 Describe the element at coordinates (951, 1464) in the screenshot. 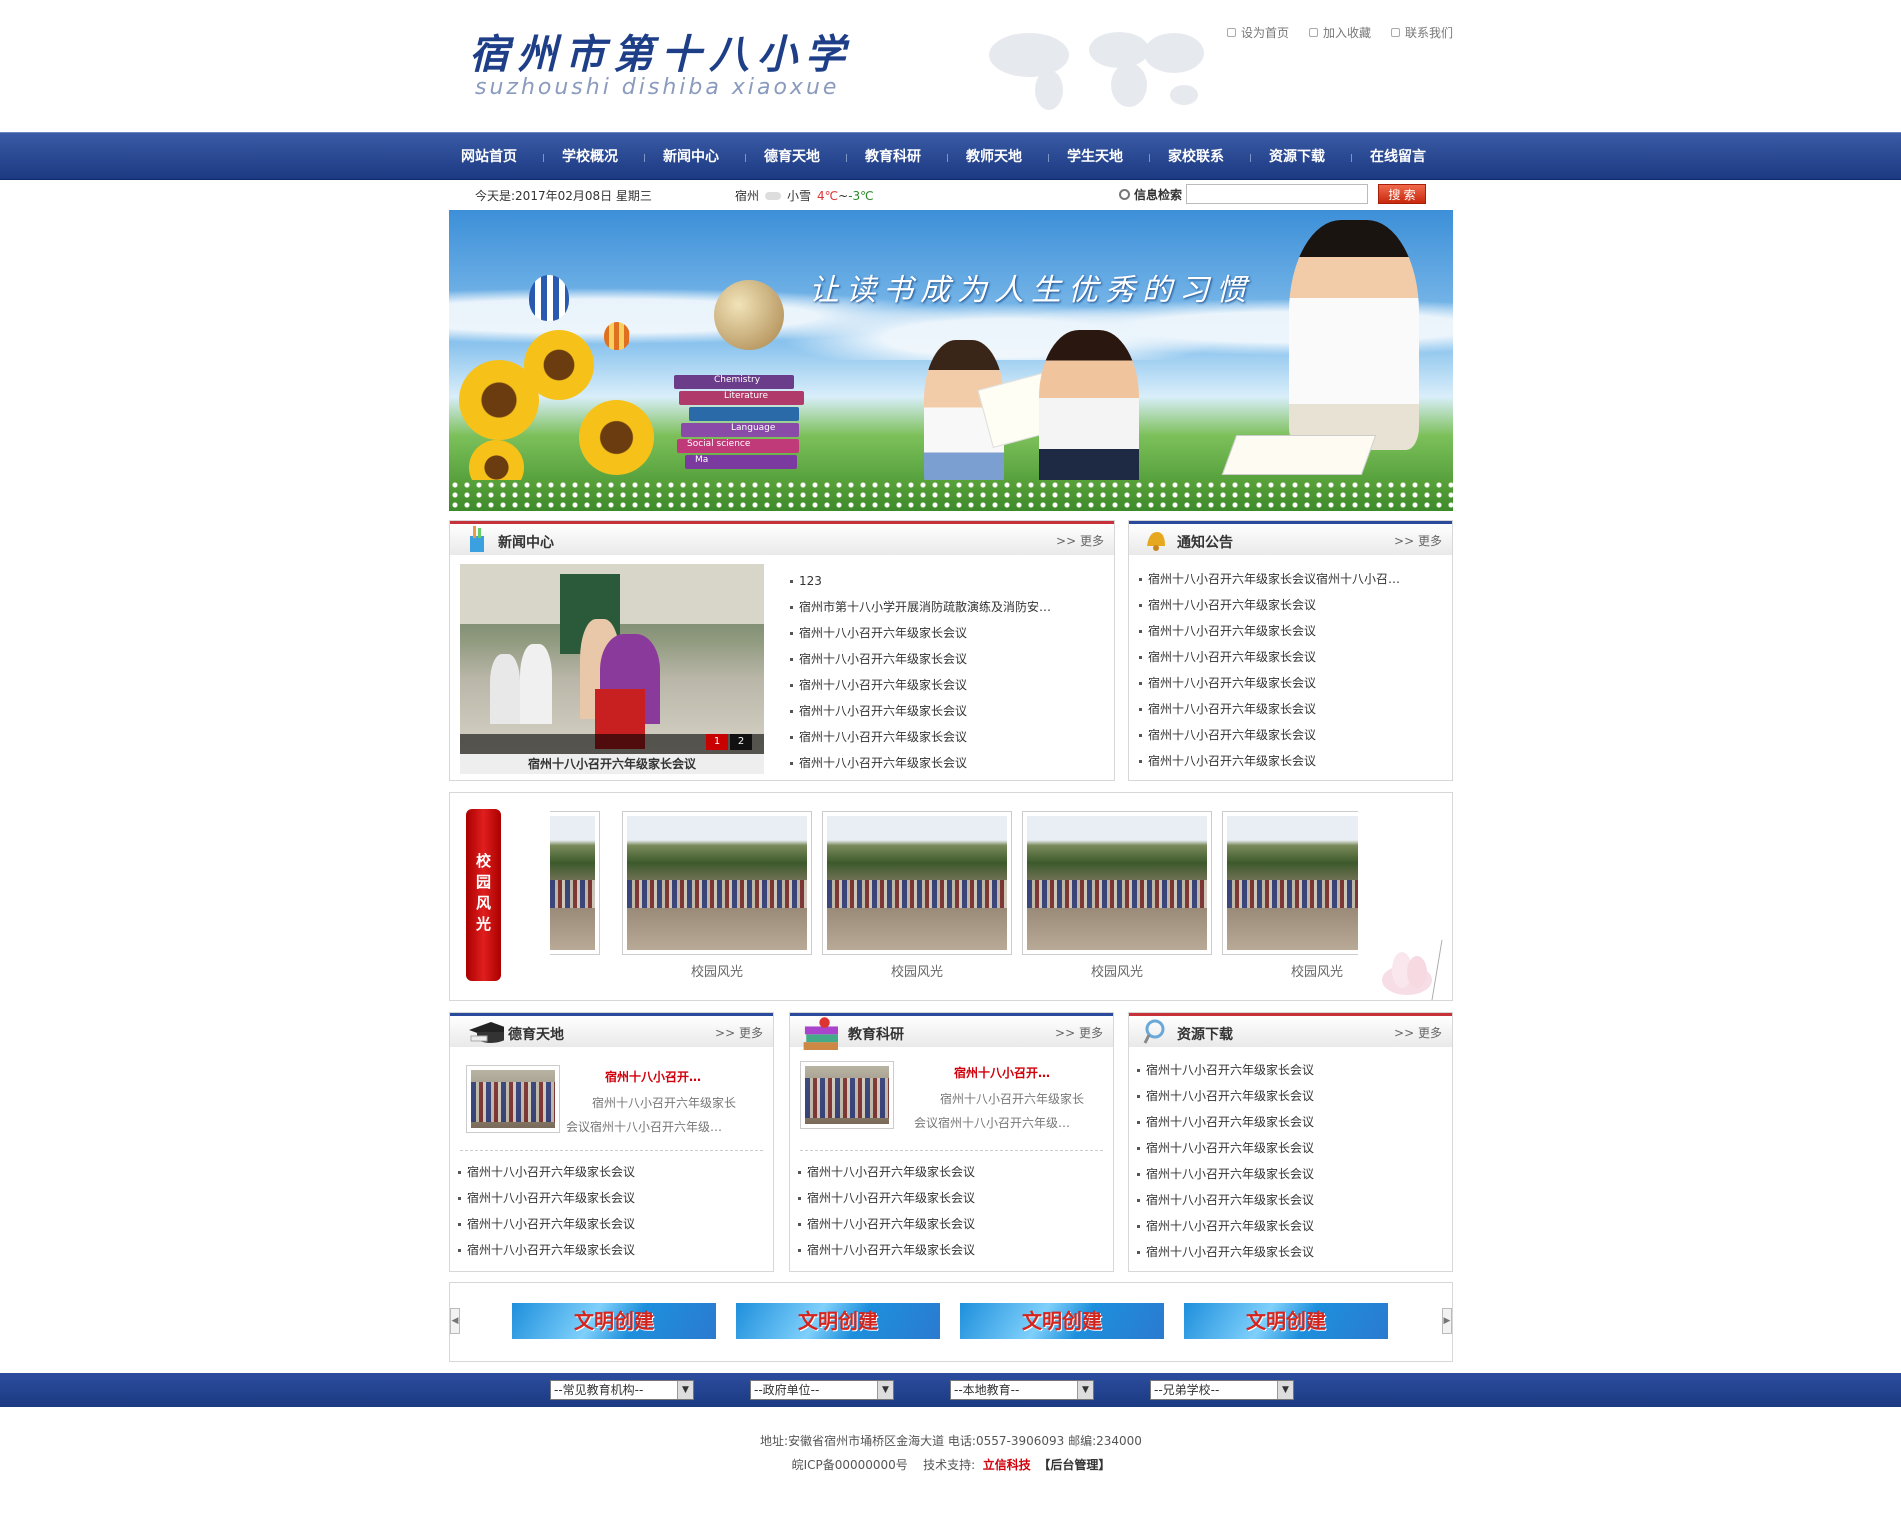

I see `footer-credits: 皖ICP备00000000号 技术支持: 立信科技 【后台管理】` at that location.